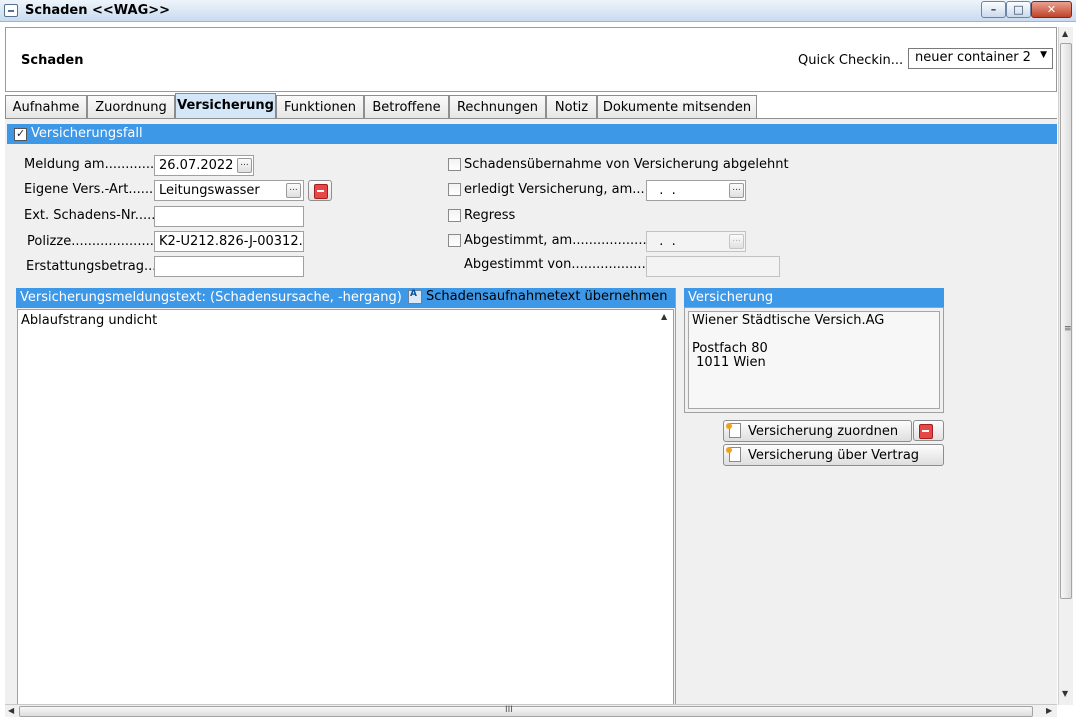  Describe the element at coordinates (229, 216) in the screenshot. I see `ext-schadens-nr-field` at that location.